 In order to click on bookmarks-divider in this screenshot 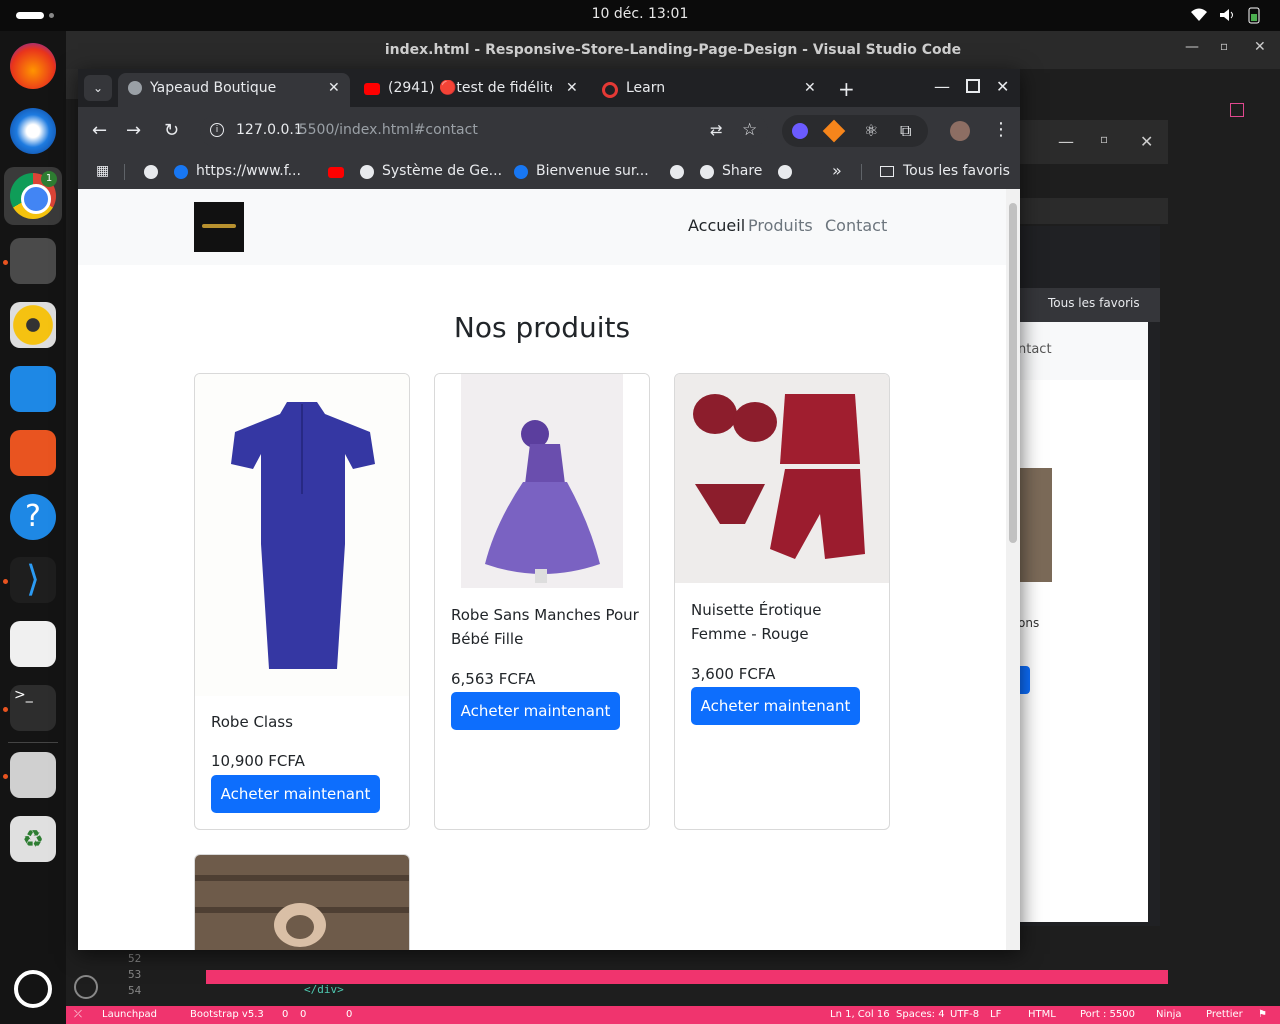, I will do `click(861, 172)`.